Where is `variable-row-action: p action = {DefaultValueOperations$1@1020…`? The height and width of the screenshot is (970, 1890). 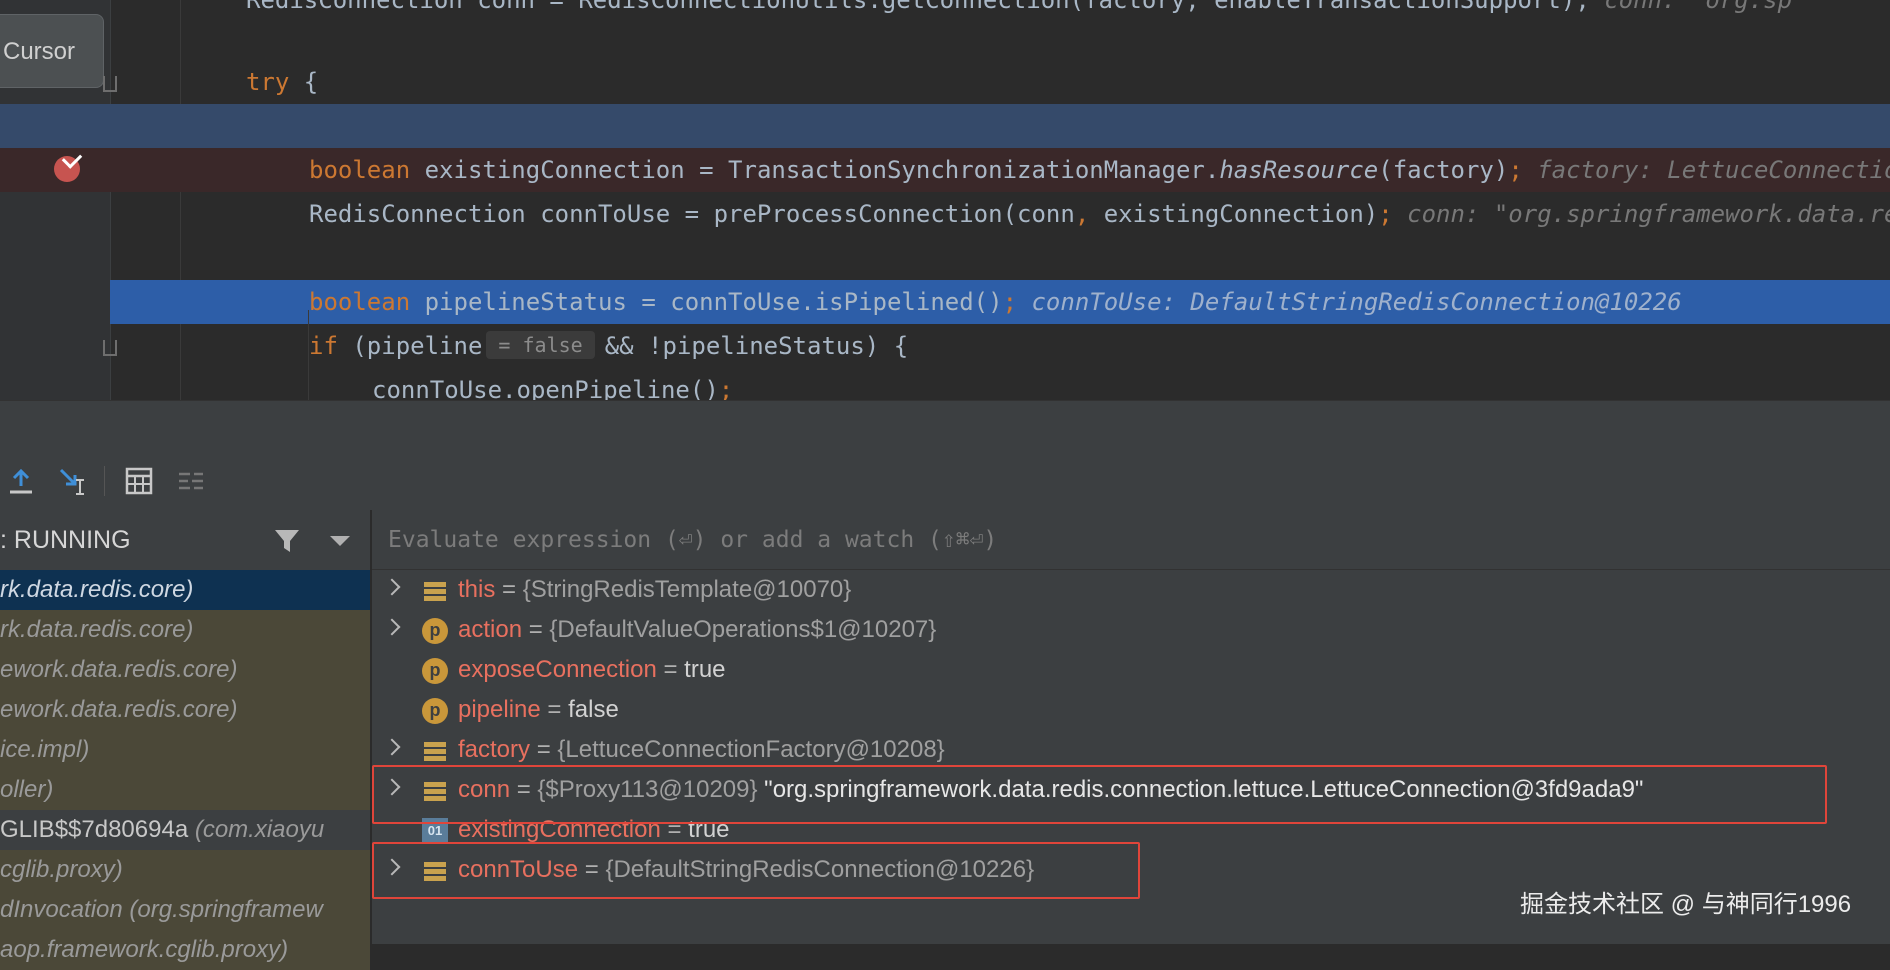 variable-row-action: p action = {DefaultValueOperations$1@1020… is located at coordinates (1131, 630).